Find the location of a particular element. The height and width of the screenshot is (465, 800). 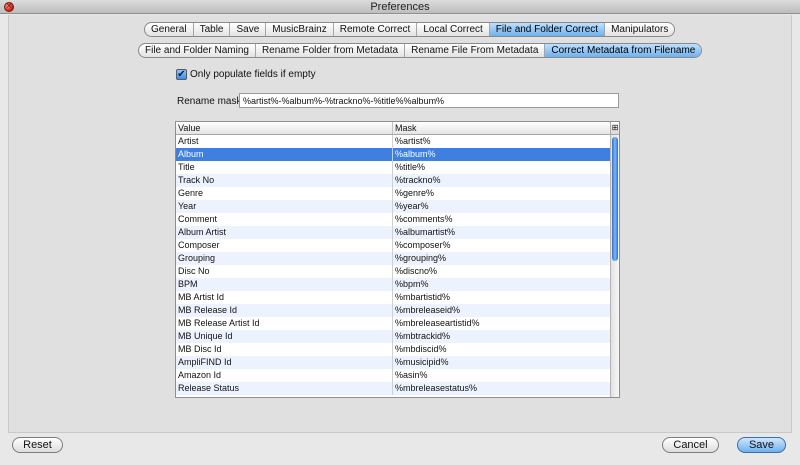

mask-cell: %mbartistid% is located at coordinates (502, 297).